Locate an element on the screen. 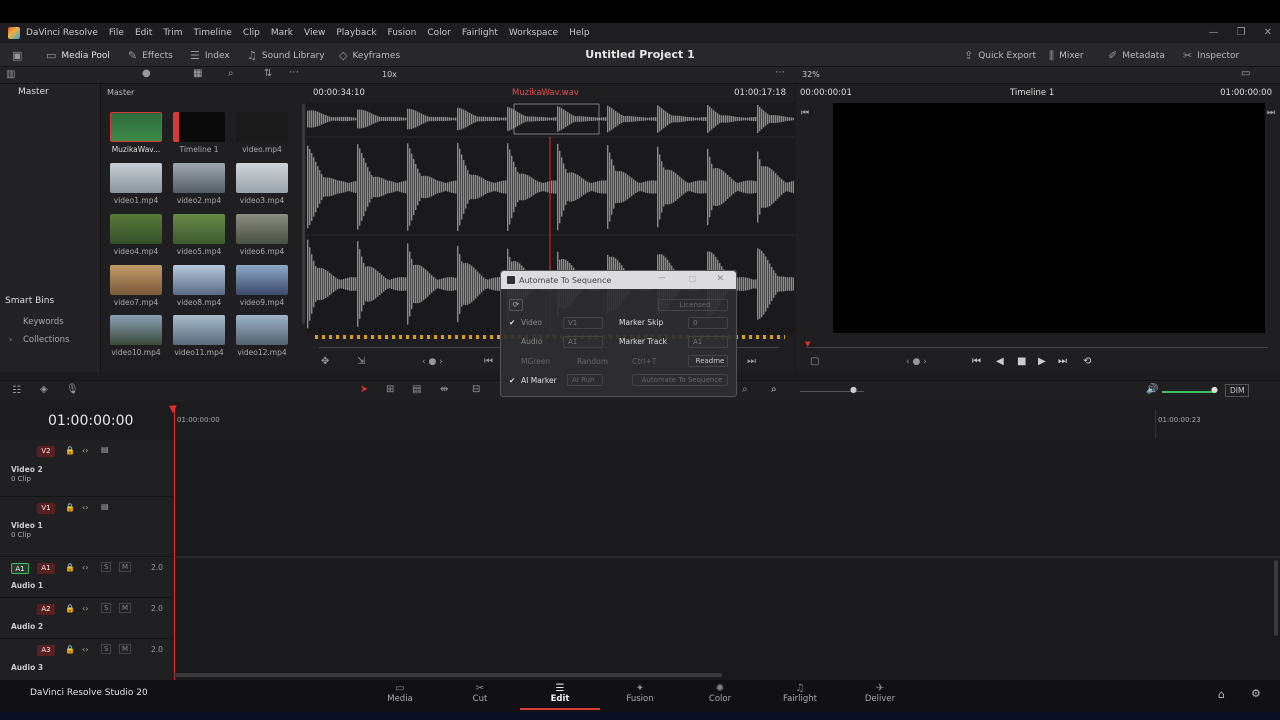  audio-track-select: A1 is located at coordinates (583, 342).